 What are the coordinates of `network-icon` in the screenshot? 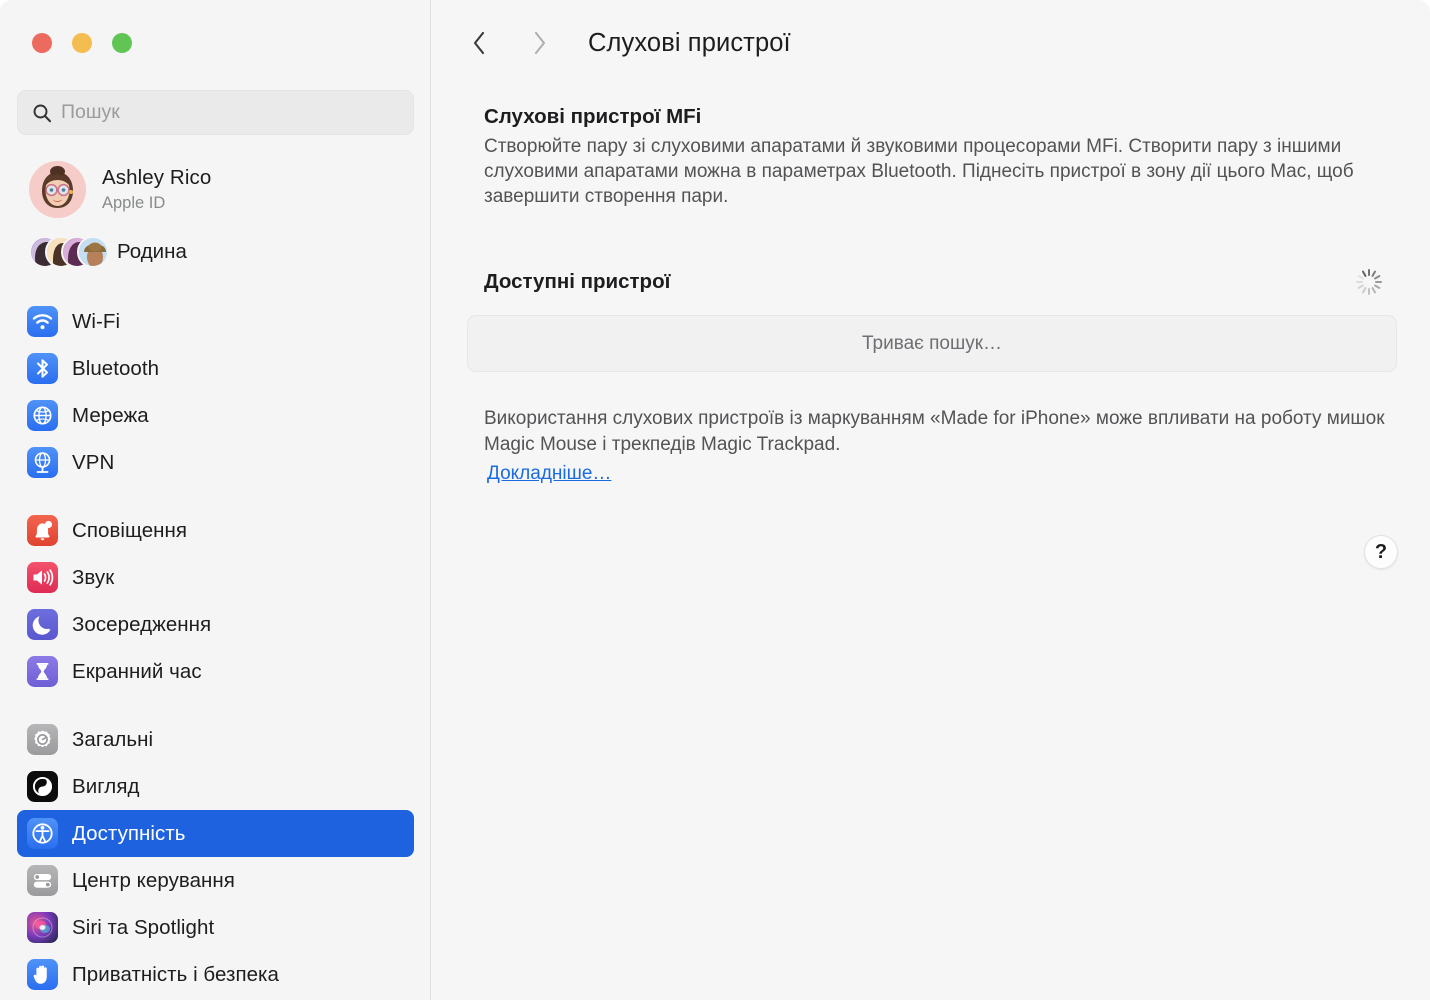 It's located at (42, 415).